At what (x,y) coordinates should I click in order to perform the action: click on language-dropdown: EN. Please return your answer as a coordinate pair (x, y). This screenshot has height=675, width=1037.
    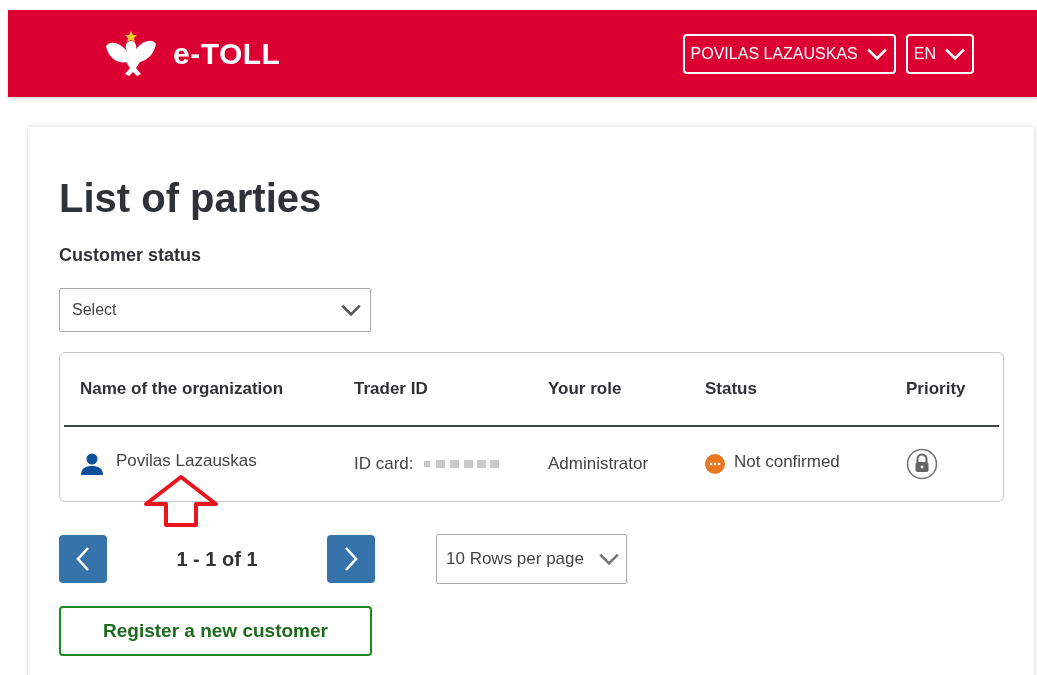
    Looking at the image, I should click on (939, 53).